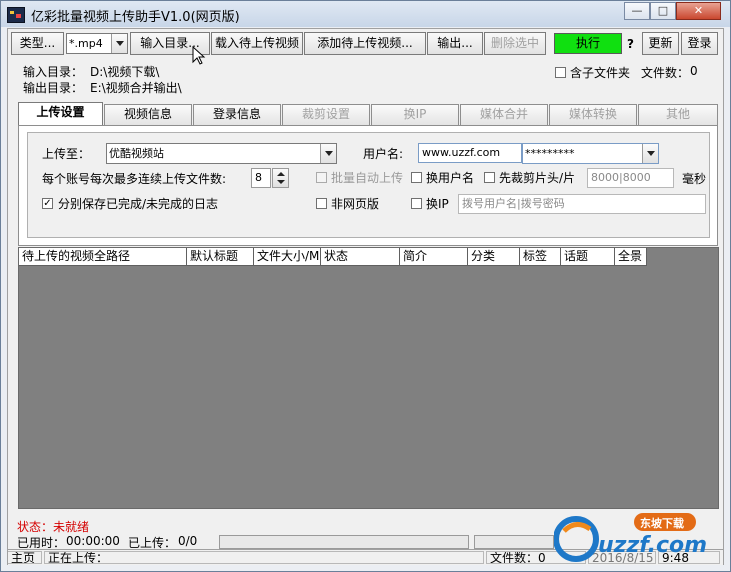  I want to click on switch-ip-label: 换IP, so click(437, 204).